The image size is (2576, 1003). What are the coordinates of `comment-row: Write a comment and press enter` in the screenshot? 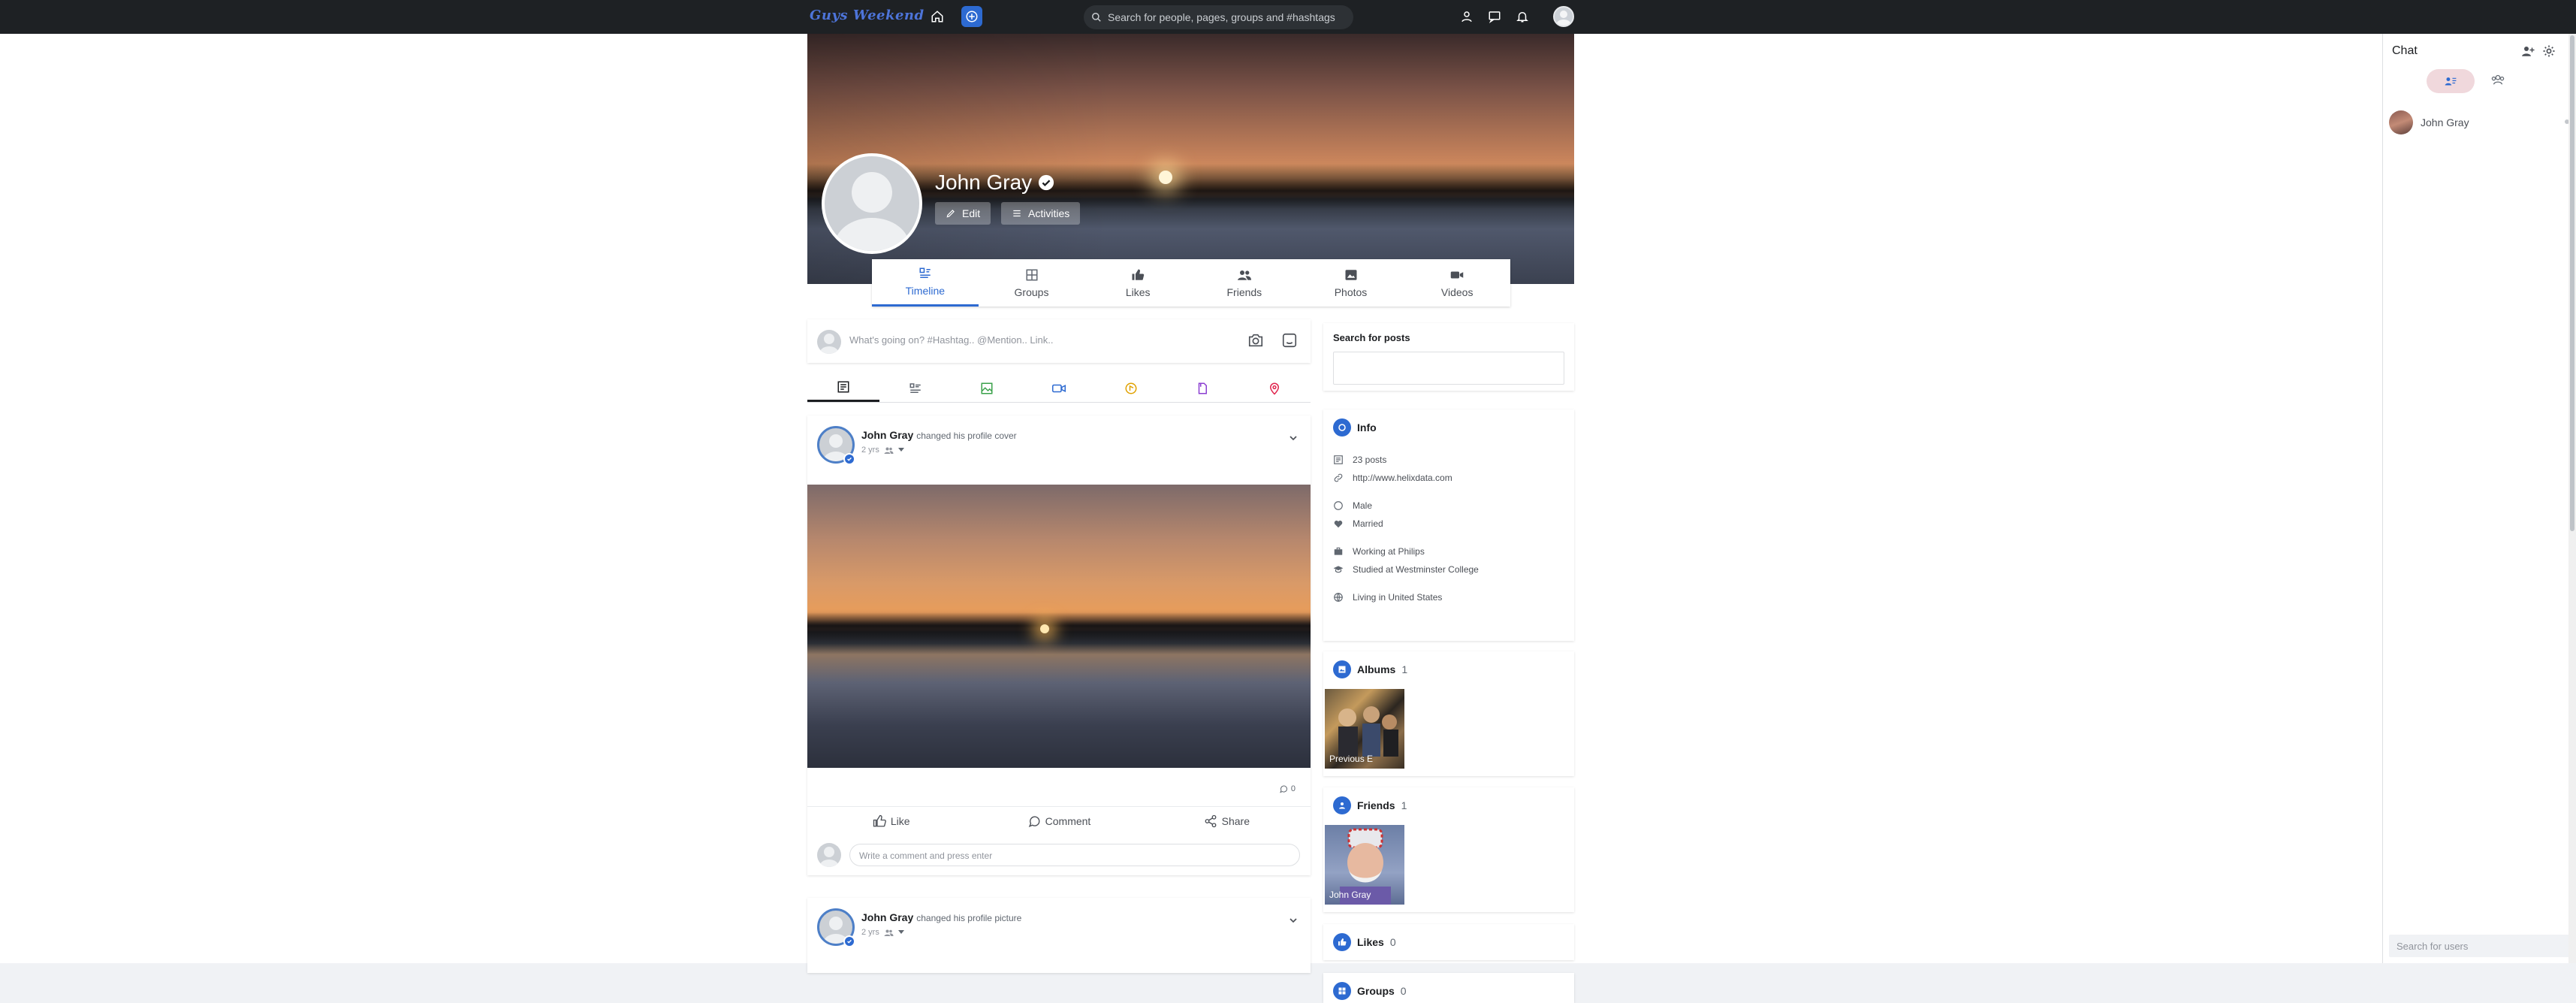 It's located at (1059, 855).